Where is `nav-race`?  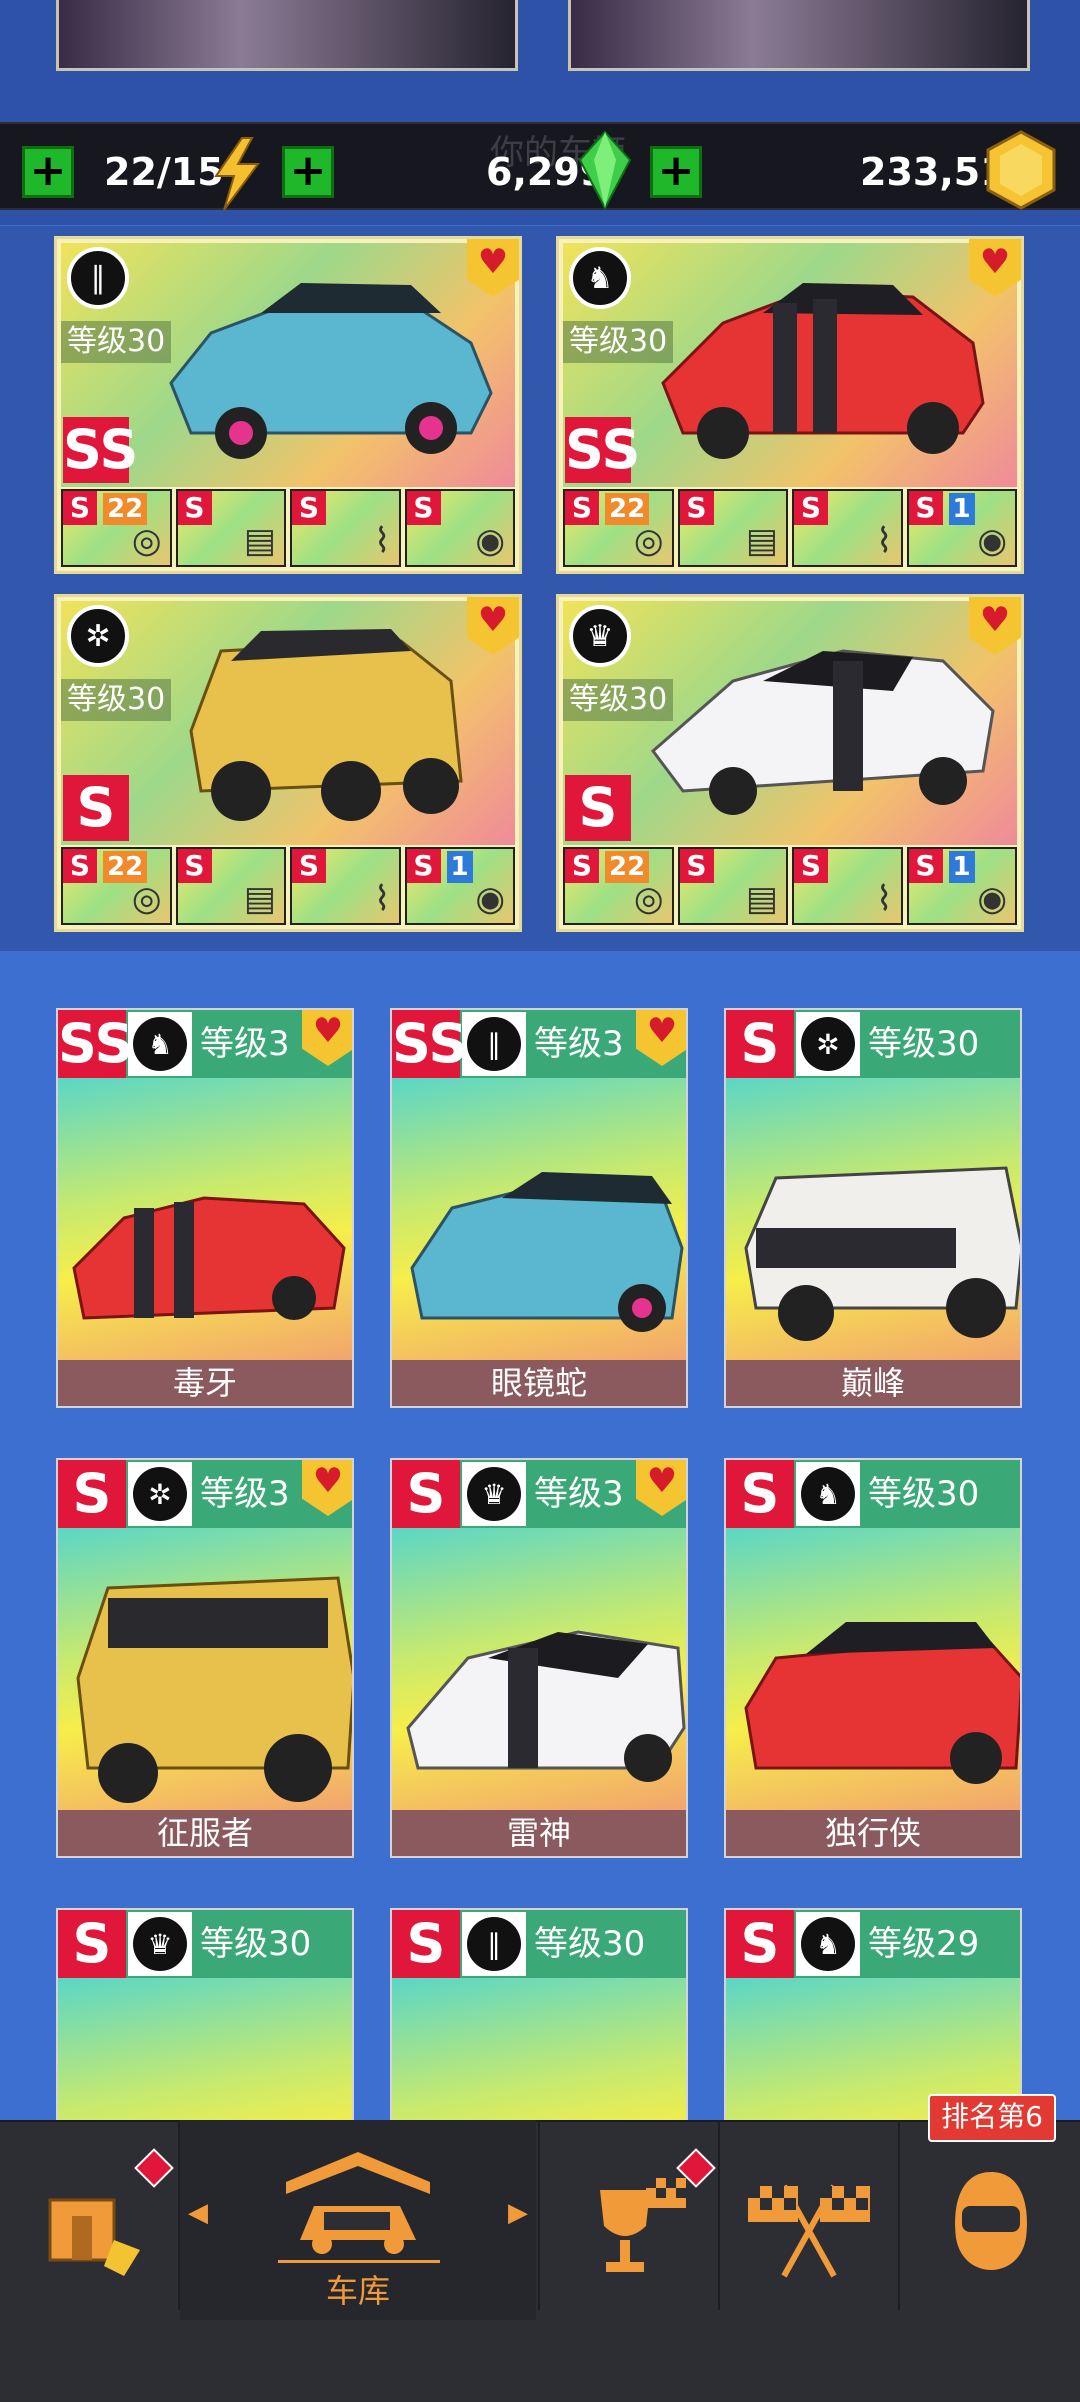
nav-race is located at coordinates (809, 2220).